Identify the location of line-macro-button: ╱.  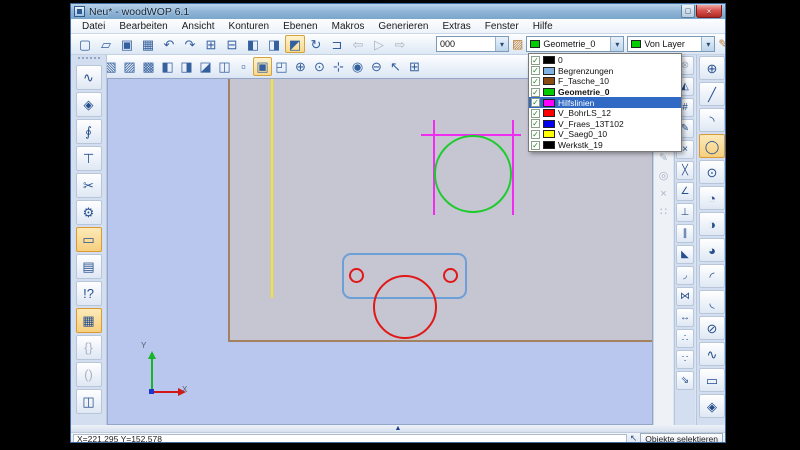
(712, 94).